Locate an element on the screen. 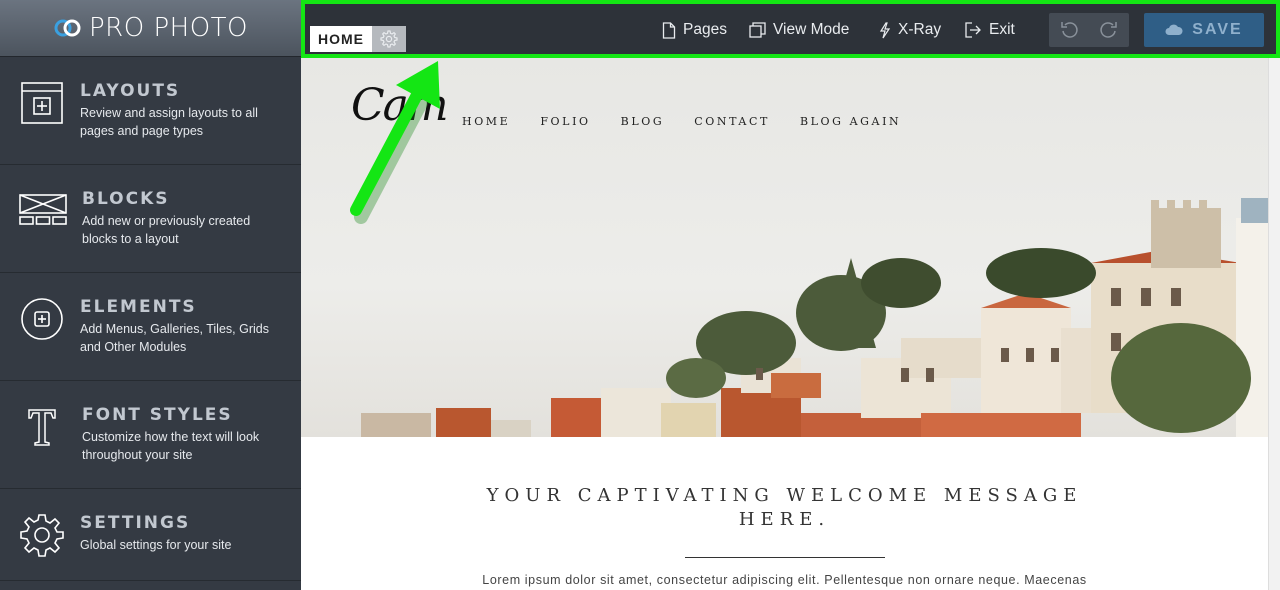  site-nav-folio: FOLIO is located at coordinates (565, 121).